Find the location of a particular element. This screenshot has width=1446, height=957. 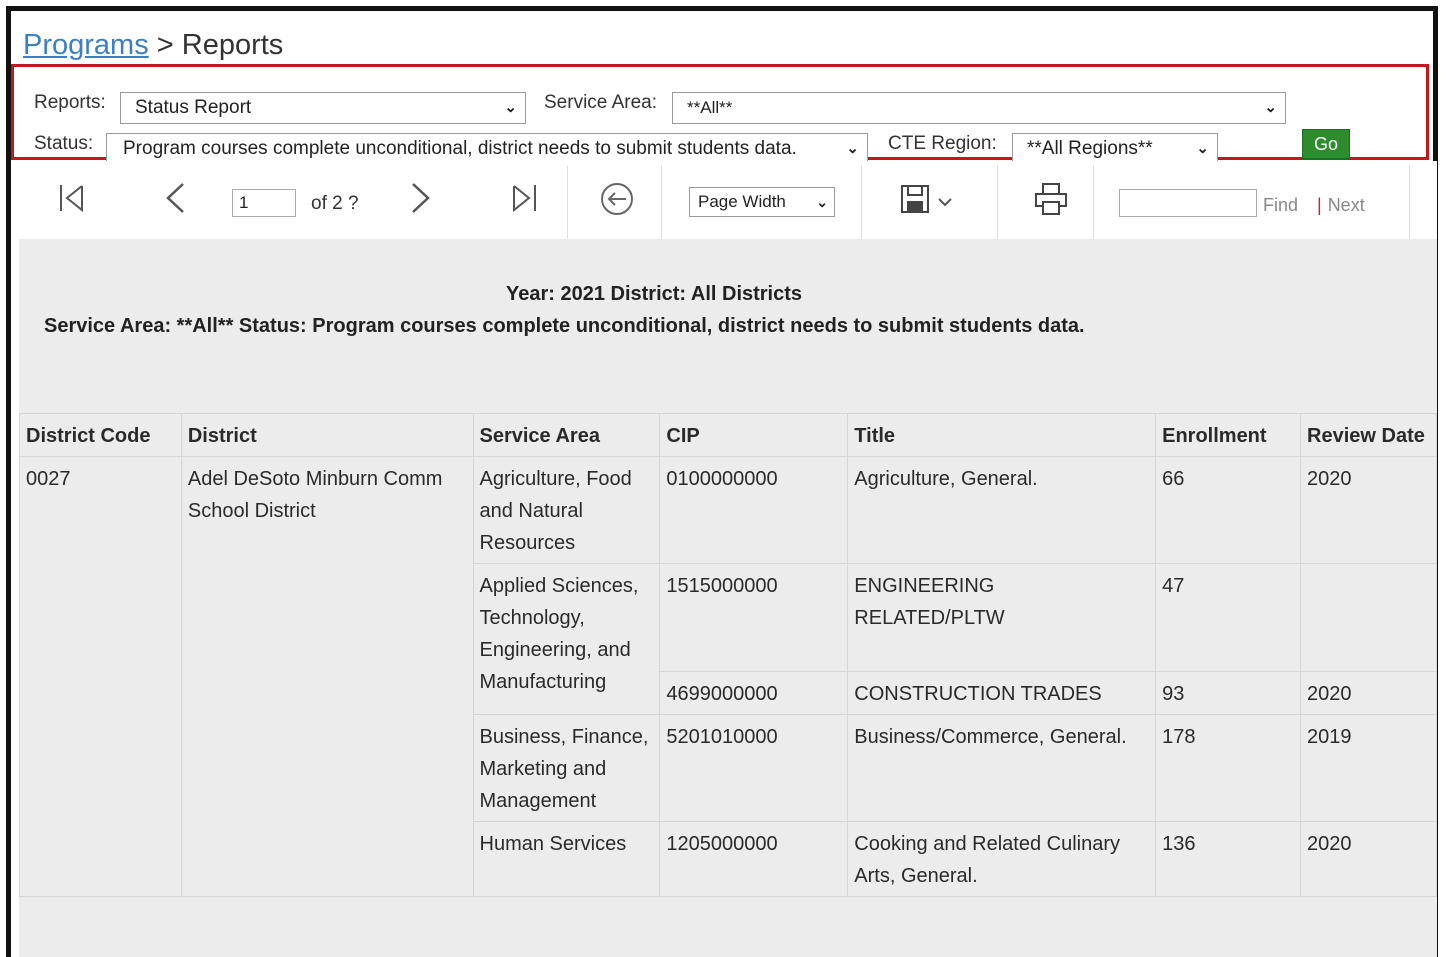

breadcrumb-current: Reports is located at coordinates (232, 45).